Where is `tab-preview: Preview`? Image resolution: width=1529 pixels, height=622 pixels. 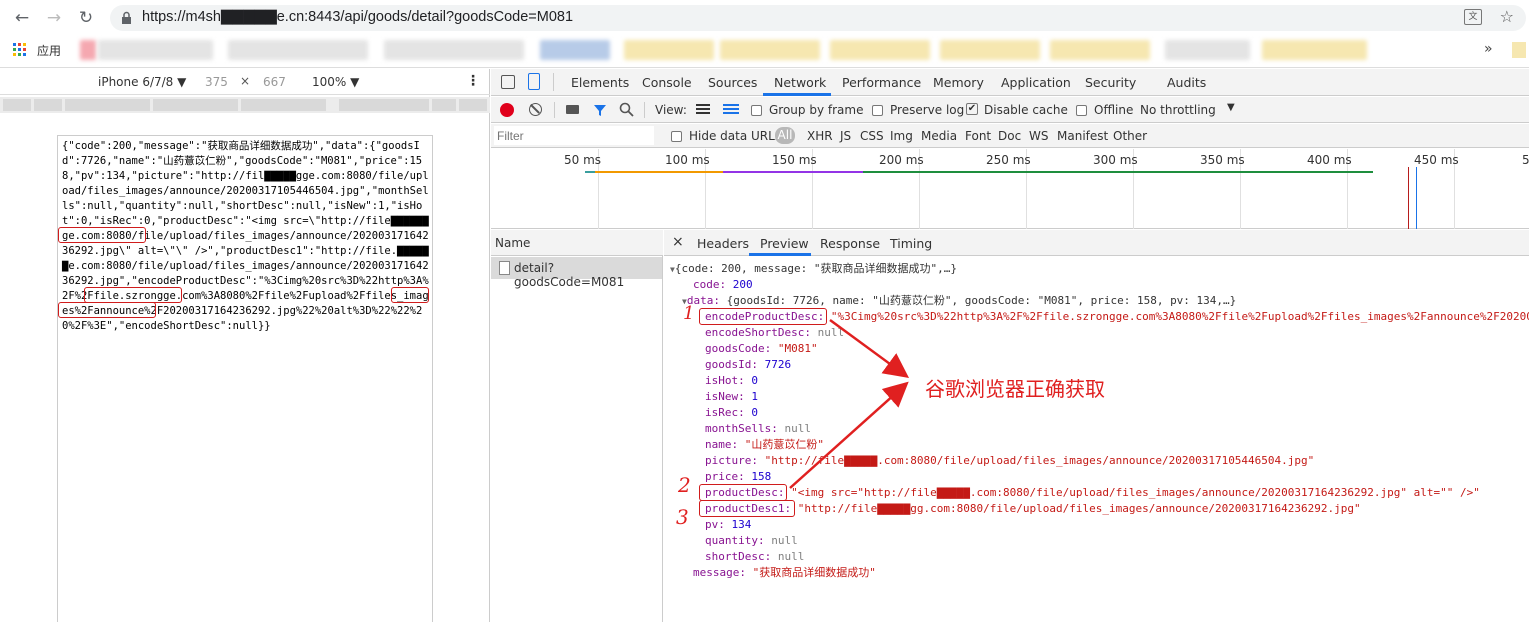
tab-preview: Preview is located at coordinates (784, 243).